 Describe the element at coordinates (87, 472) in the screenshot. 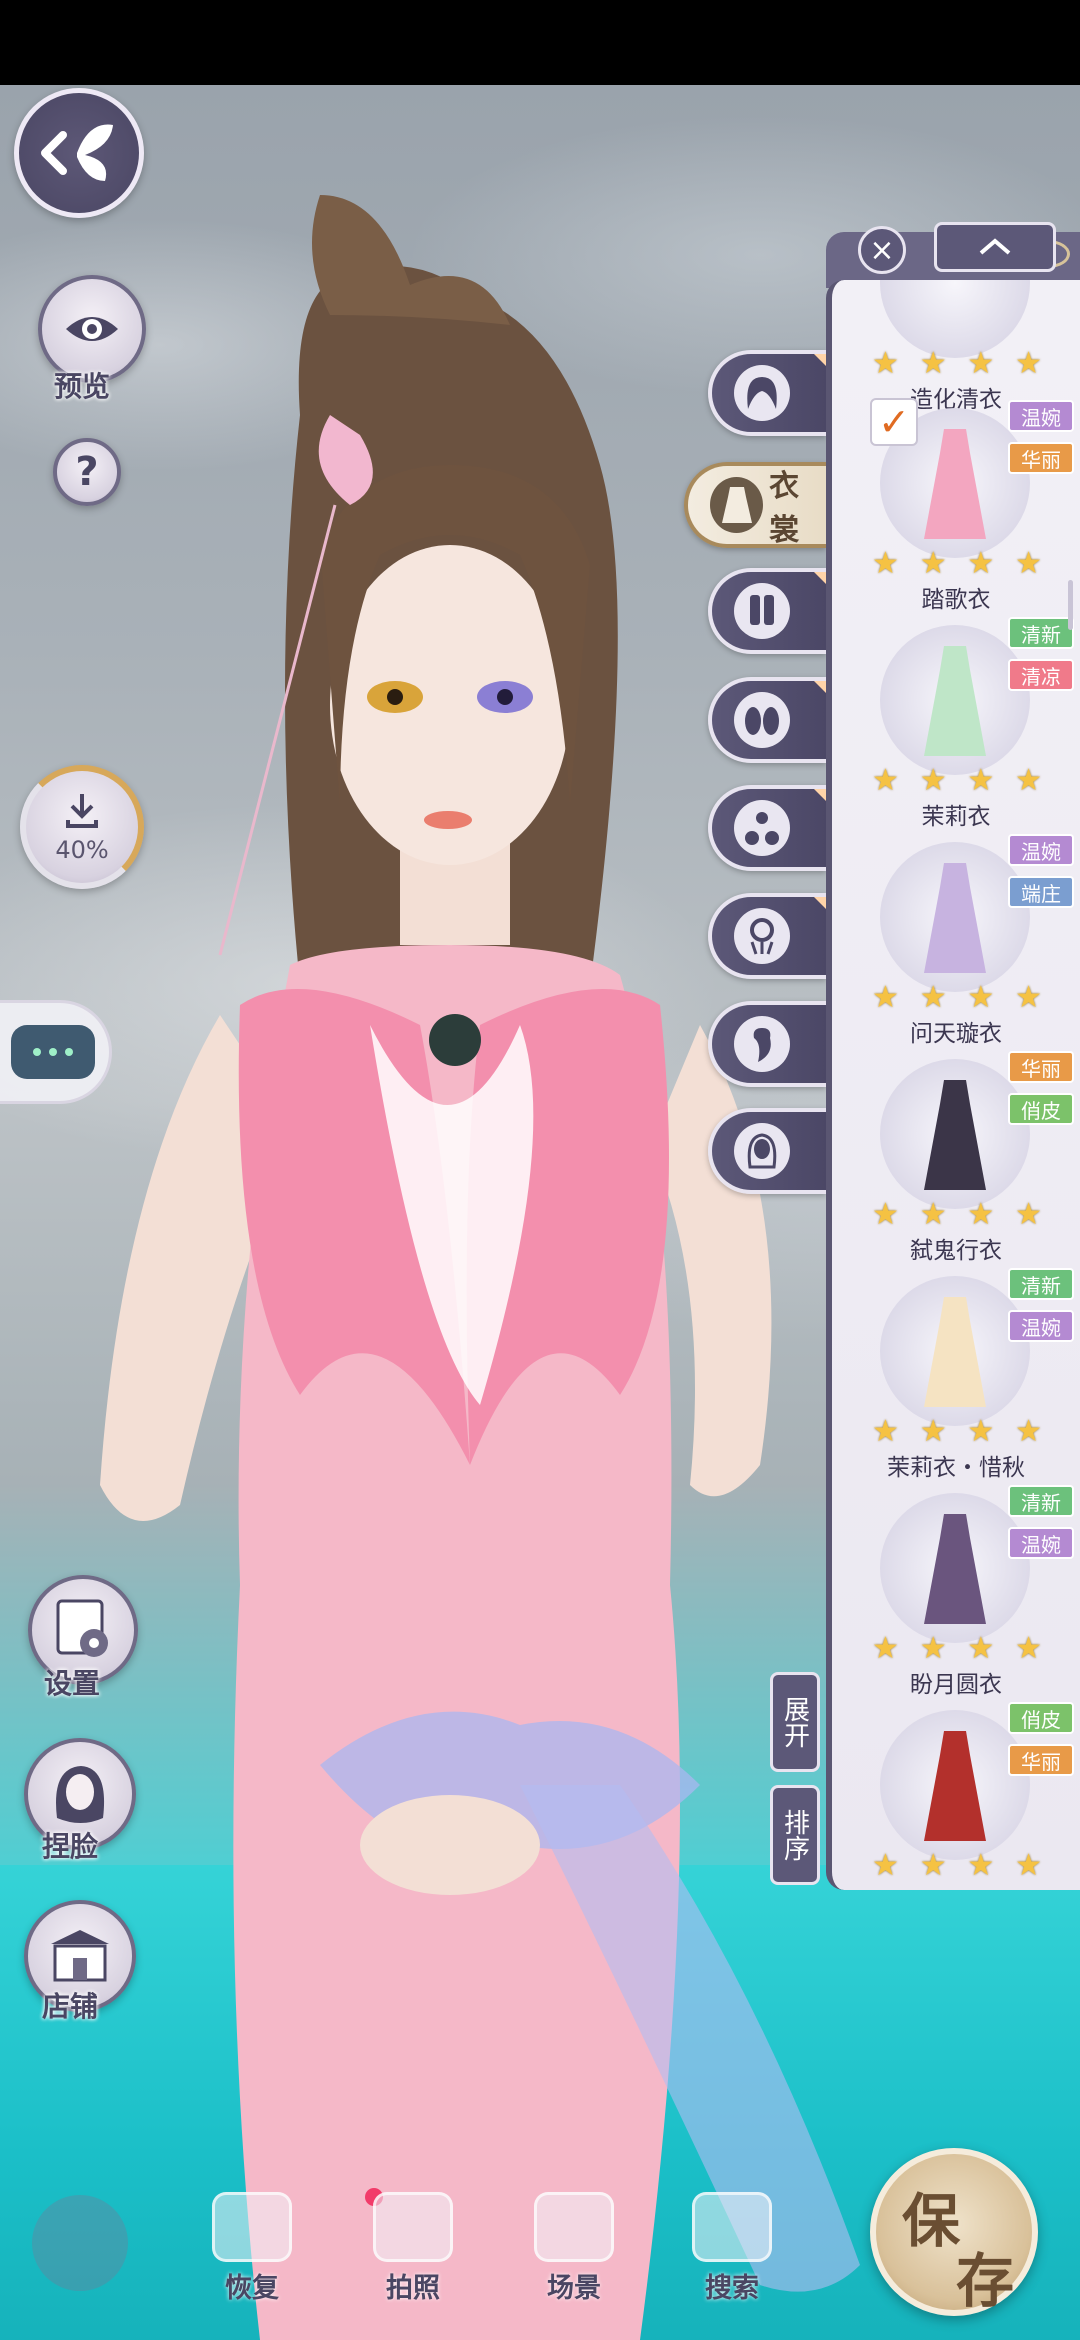

I see `help-button: ?` at that location.